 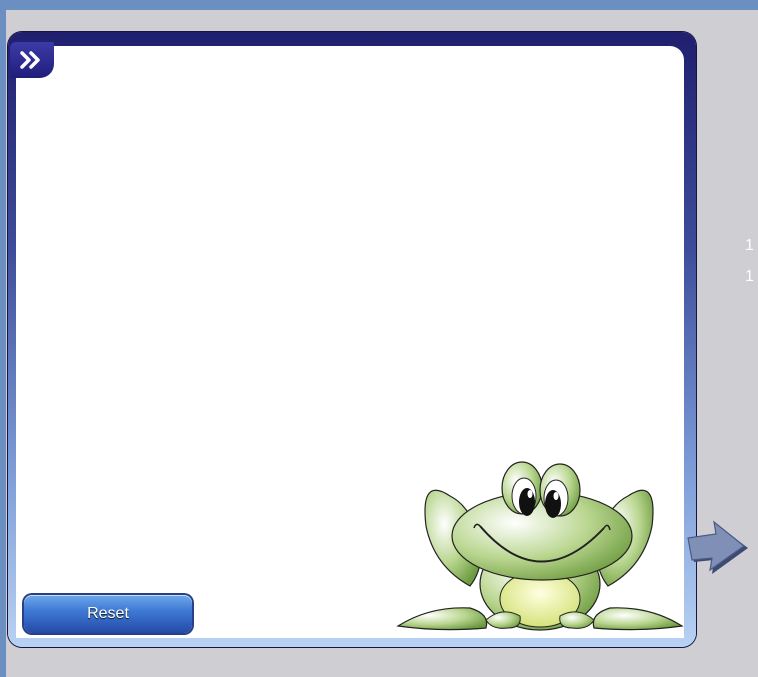 I want to click on frog-illustration, so click(x=540, y=546).